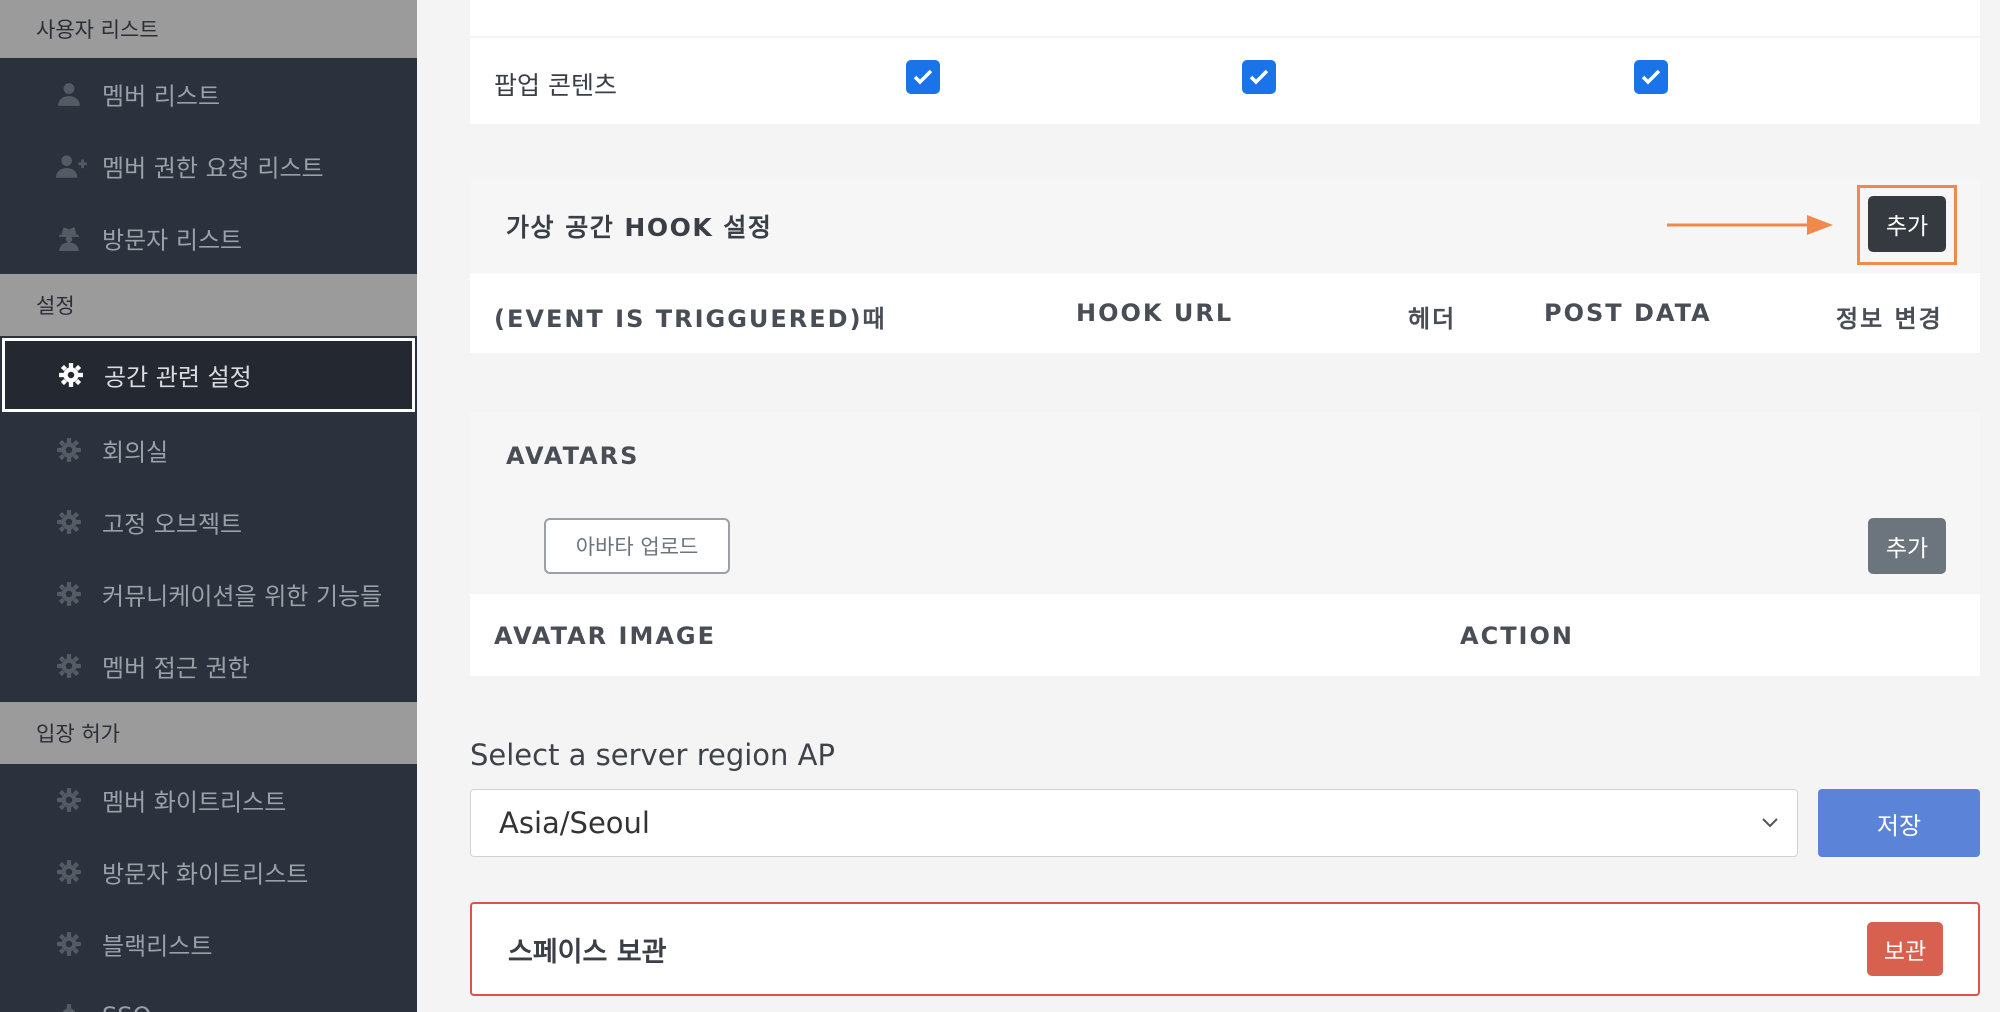  What do you see at coordinates (637, 546) in the screenshot?
I see `avatar-upload-button: 아바타 업로드` at bounding box center [637, 546].